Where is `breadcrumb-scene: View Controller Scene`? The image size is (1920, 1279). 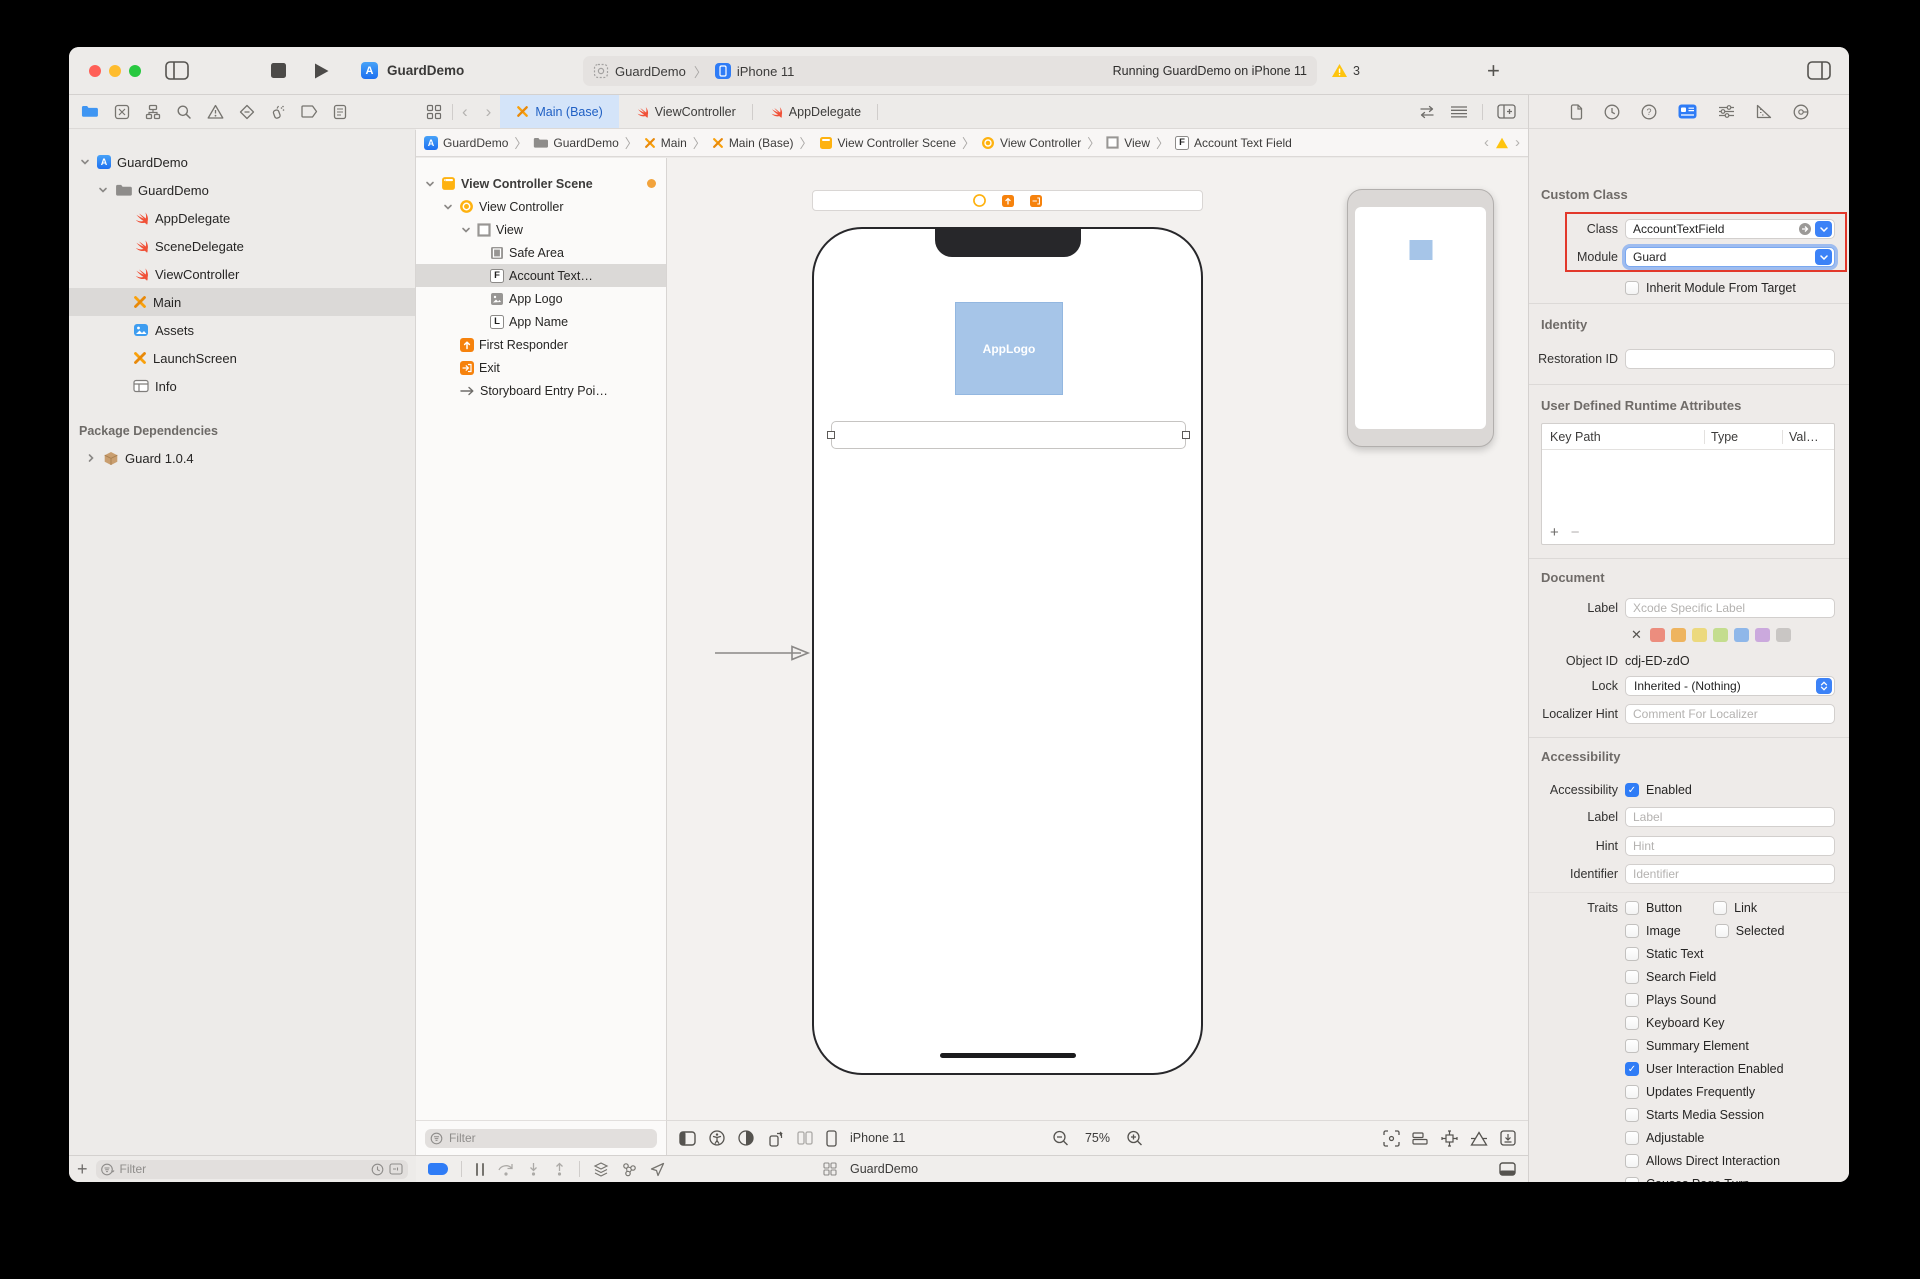
breadcrumb-scene: View Controller Scene is located at coordinates (887, 143).